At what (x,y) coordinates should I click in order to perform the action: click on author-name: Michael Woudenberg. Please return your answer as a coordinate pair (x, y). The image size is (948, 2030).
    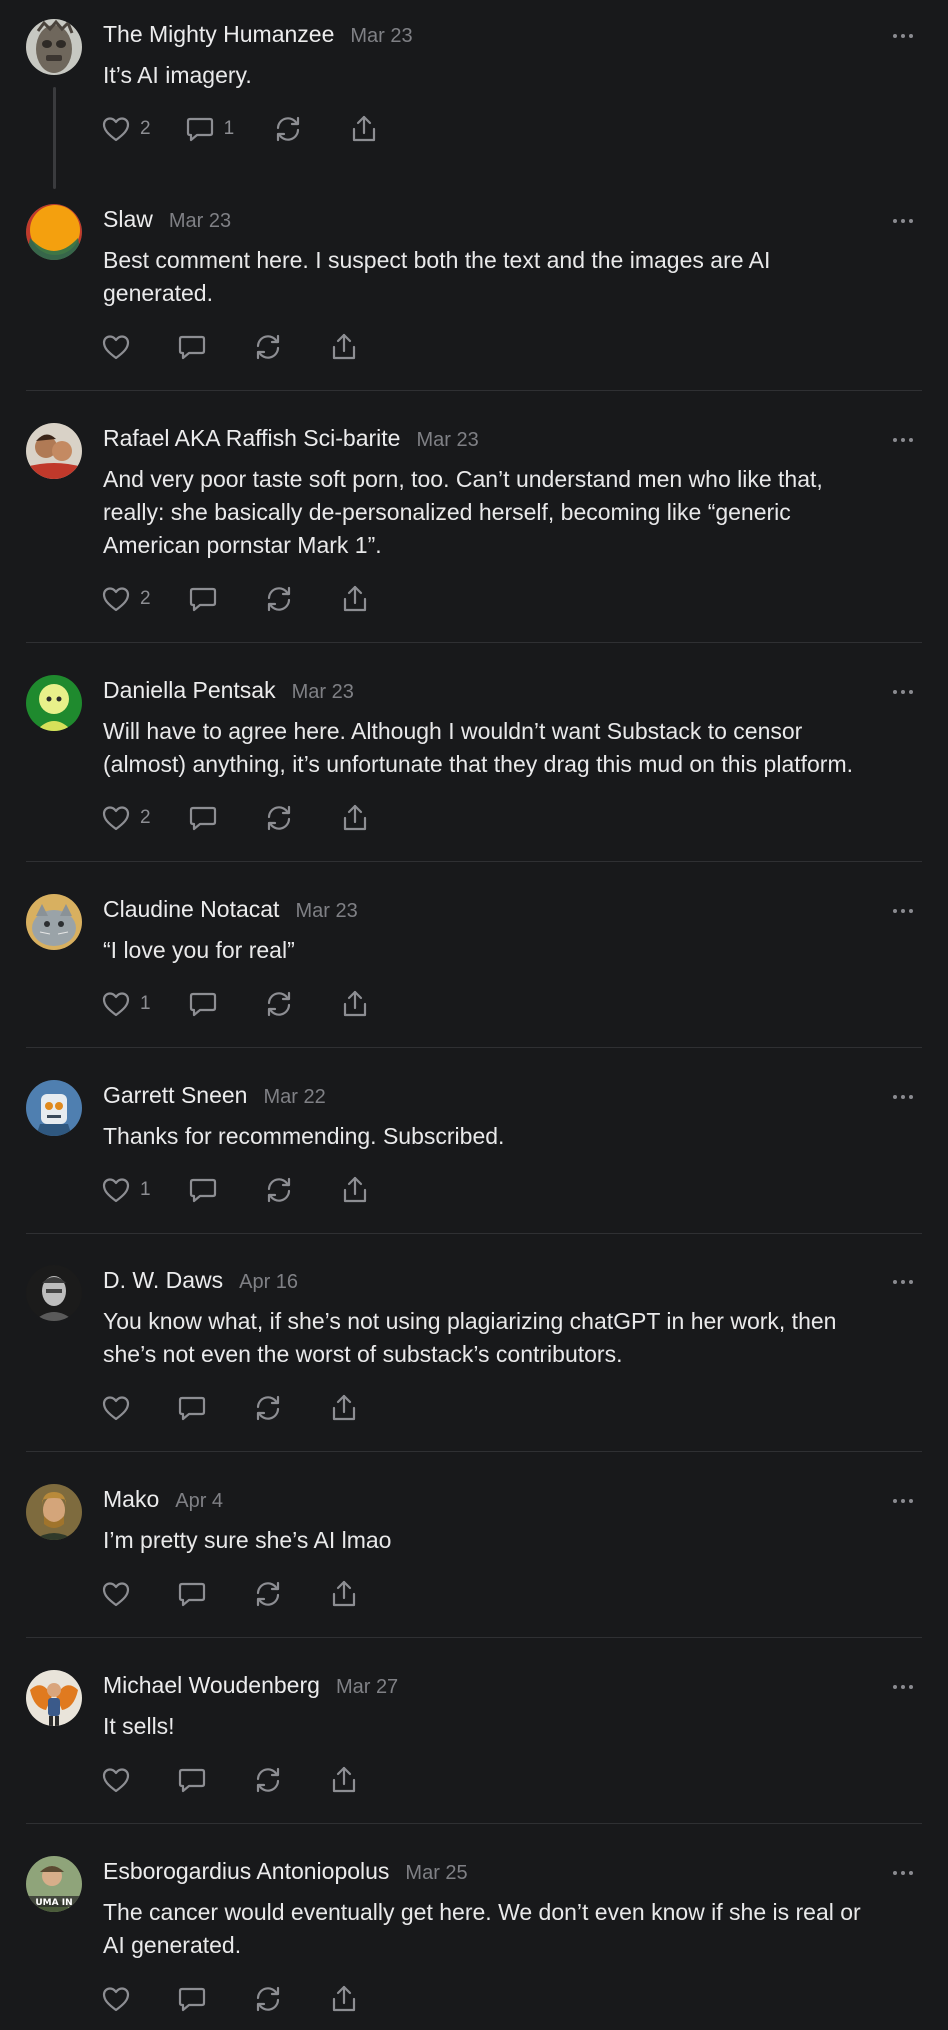
    Looking at the image, I should click on (211, 1685).